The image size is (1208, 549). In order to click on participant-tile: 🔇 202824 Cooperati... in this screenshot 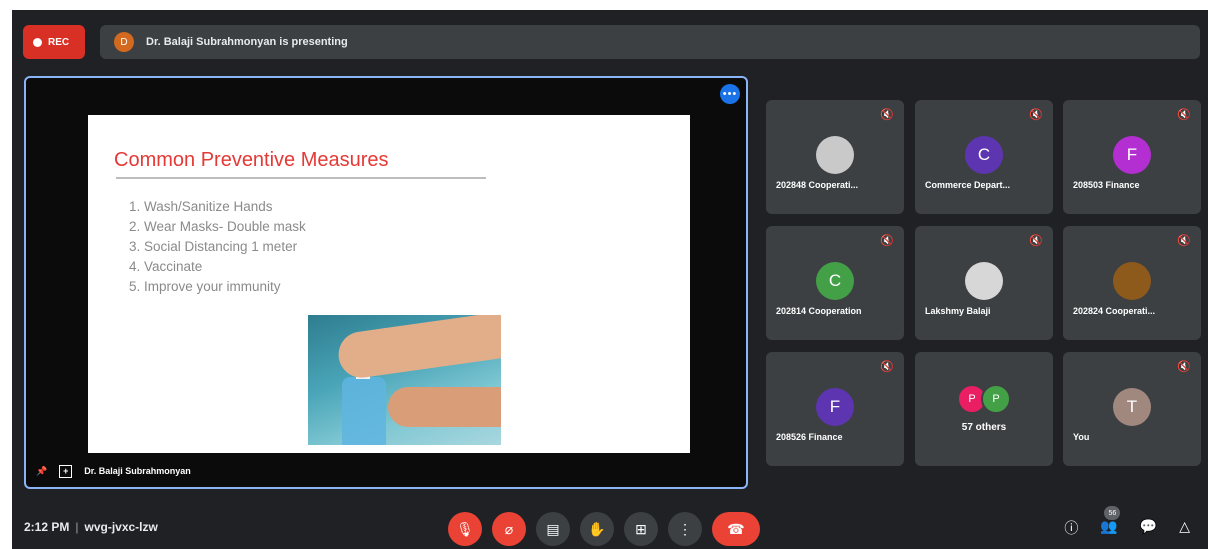, I will do `click(1132, 283)`.